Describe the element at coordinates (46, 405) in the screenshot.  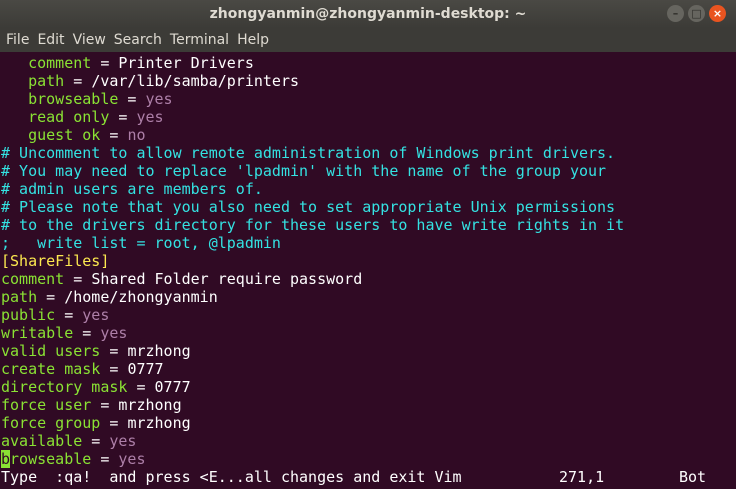
I see `config-key: force user` at that location.